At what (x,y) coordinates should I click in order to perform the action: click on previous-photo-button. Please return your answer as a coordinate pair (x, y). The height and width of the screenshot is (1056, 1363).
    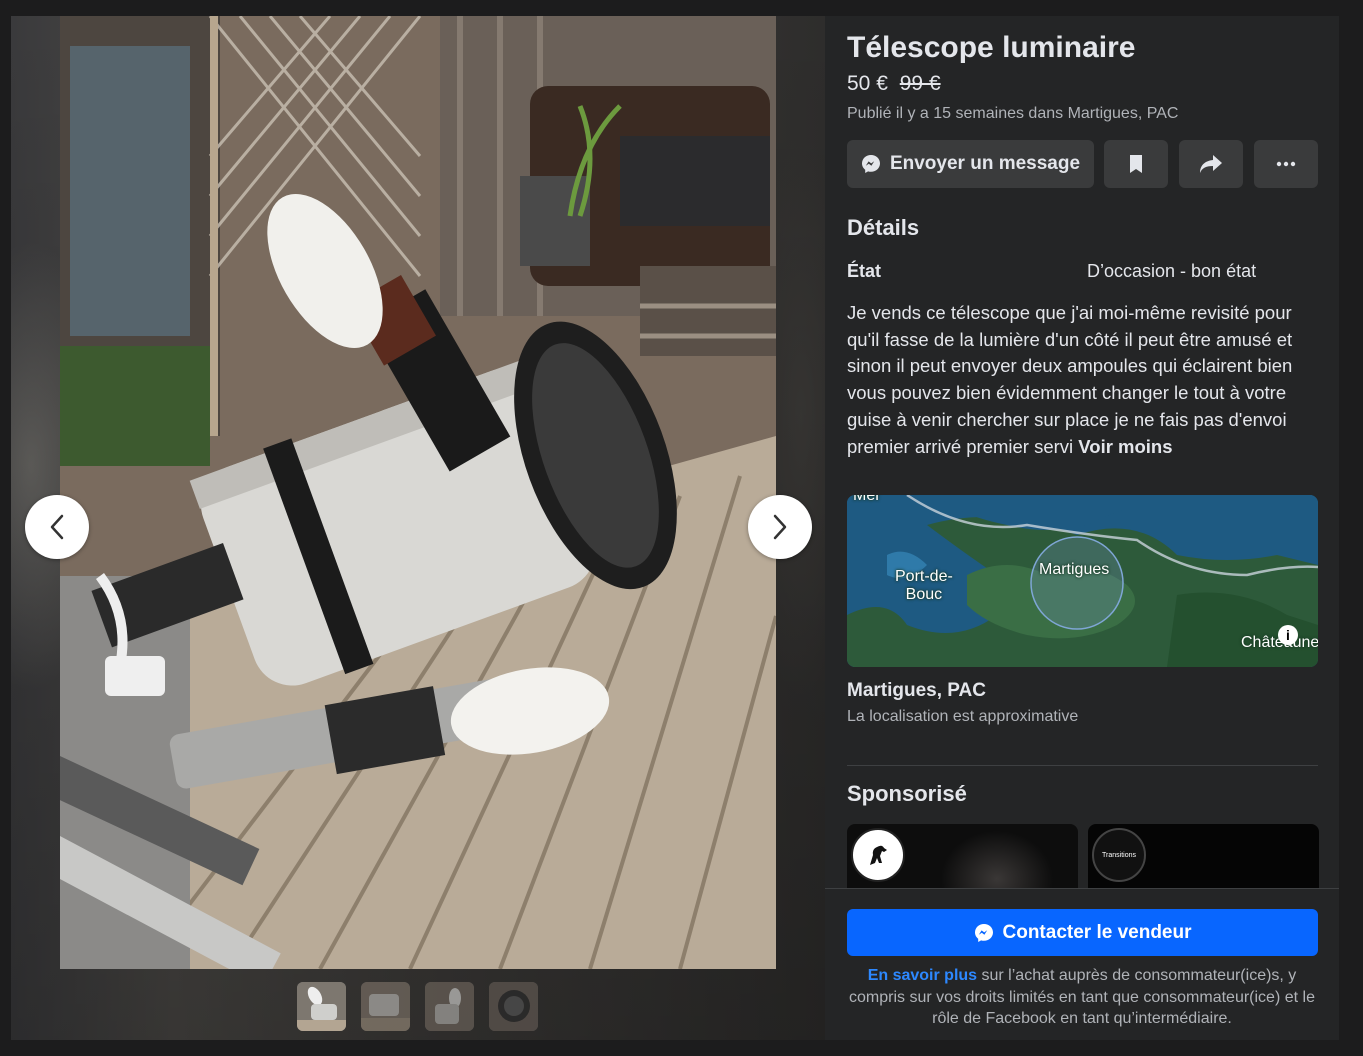
    Looking at the image, I should click on (57, 527).